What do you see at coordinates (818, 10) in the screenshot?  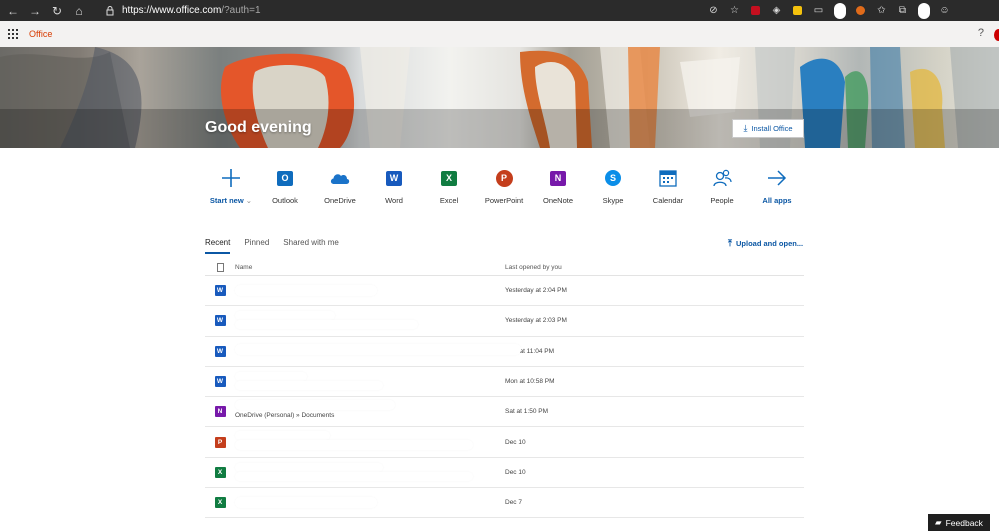 I see `extension-card-icon: ▭` at bounding box center [818, 10].